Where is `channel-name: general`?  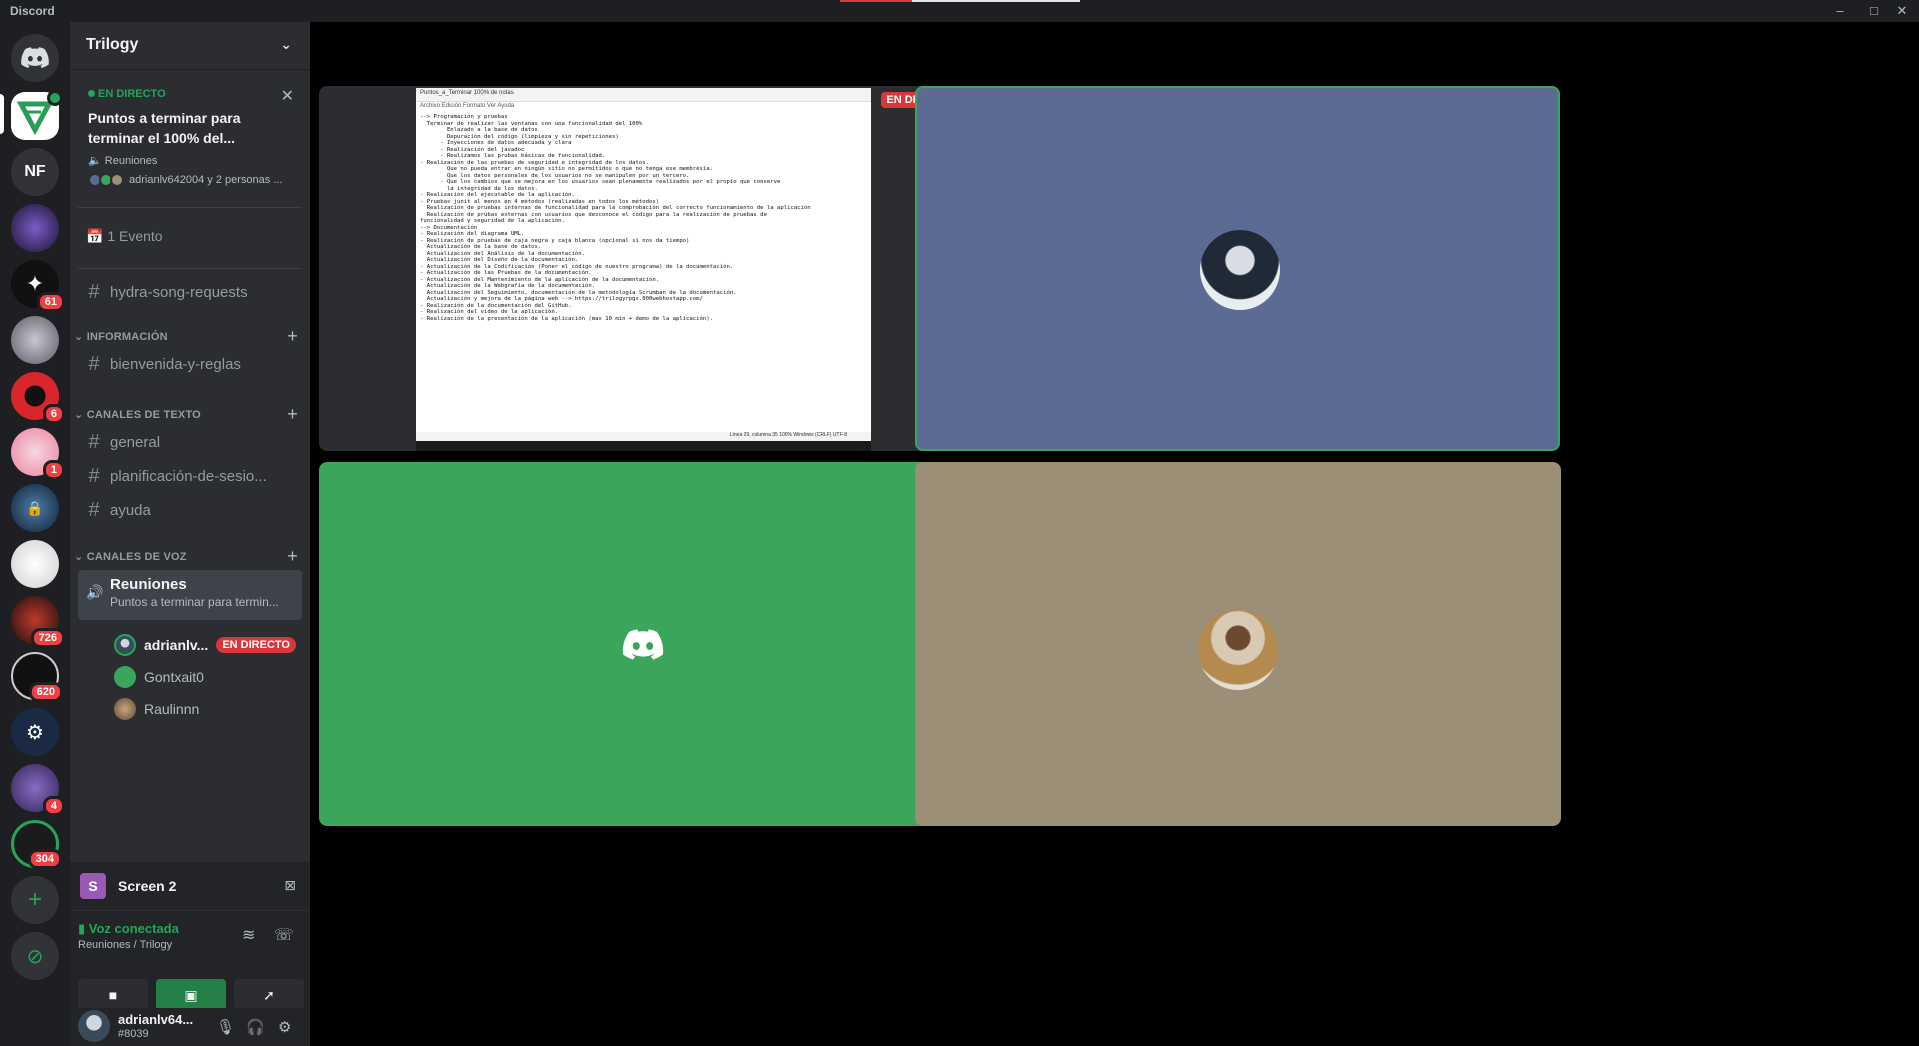
channel-name: general is located at coordinates (135, 442).